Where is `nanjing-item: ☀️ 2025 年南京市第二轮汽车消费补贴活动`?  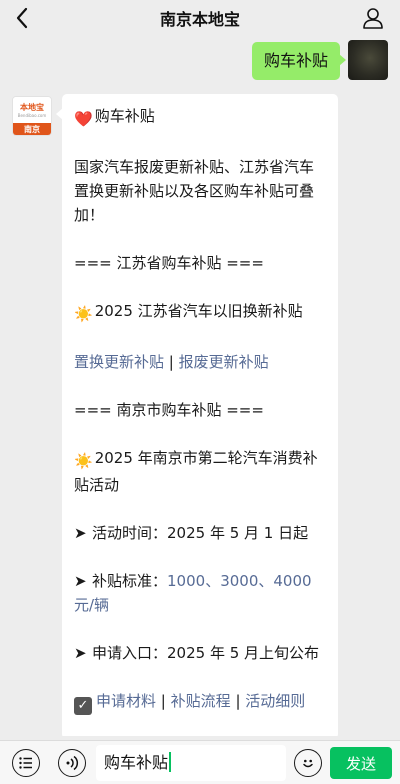
nanjing-item: ☀️ 2025 年南京市第二轮汽车消费补贴活动 is located at coordinates (200, 471).